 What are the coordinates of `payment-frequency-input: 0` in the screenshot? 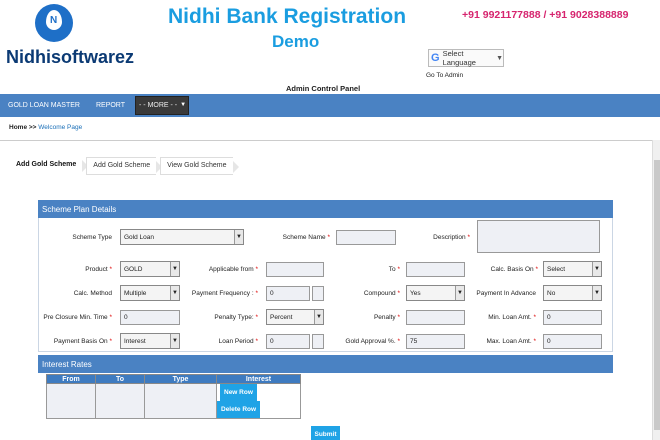 It's located at (288, 293).